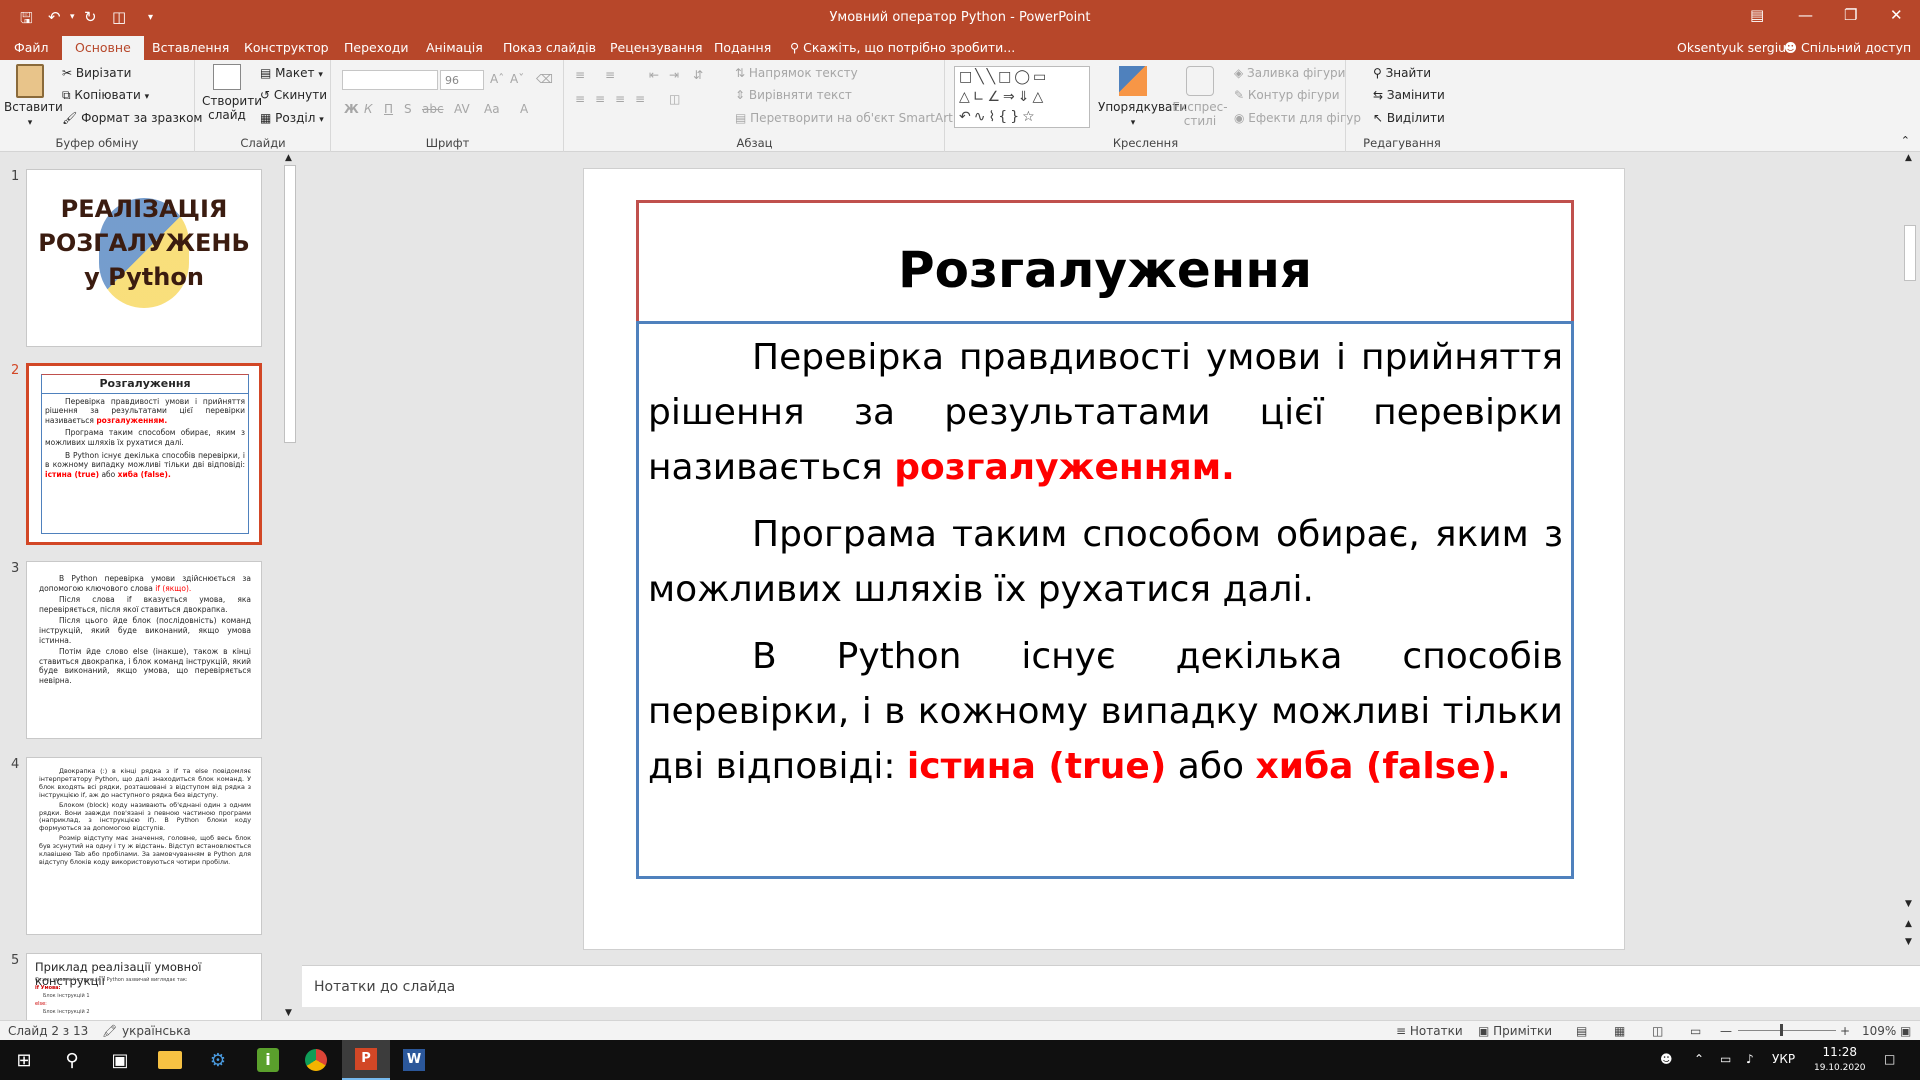  What do you see at coordinates (1105, 261) in the screenshot?
I see `slide-title-box: Розгалуження` at bounding box center [1105, 261].